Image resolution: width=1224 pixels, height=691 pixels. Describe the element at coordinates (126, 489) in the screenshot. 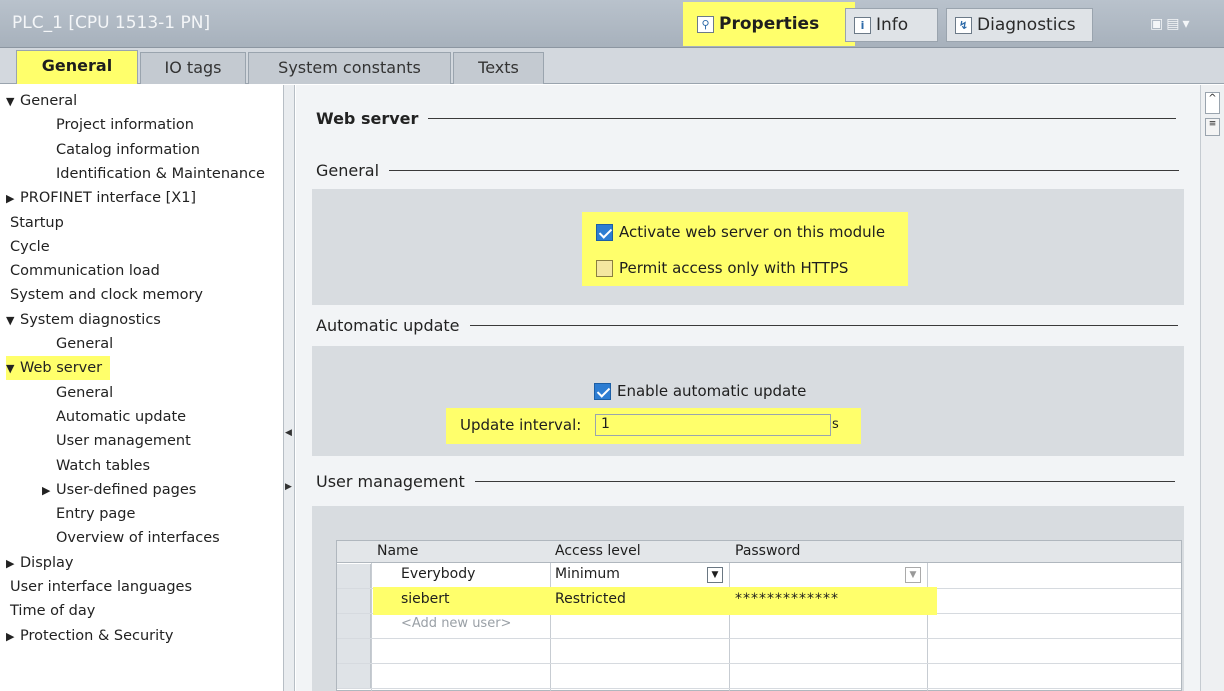

I see `nav-item-label: User-defined pages` at that location.